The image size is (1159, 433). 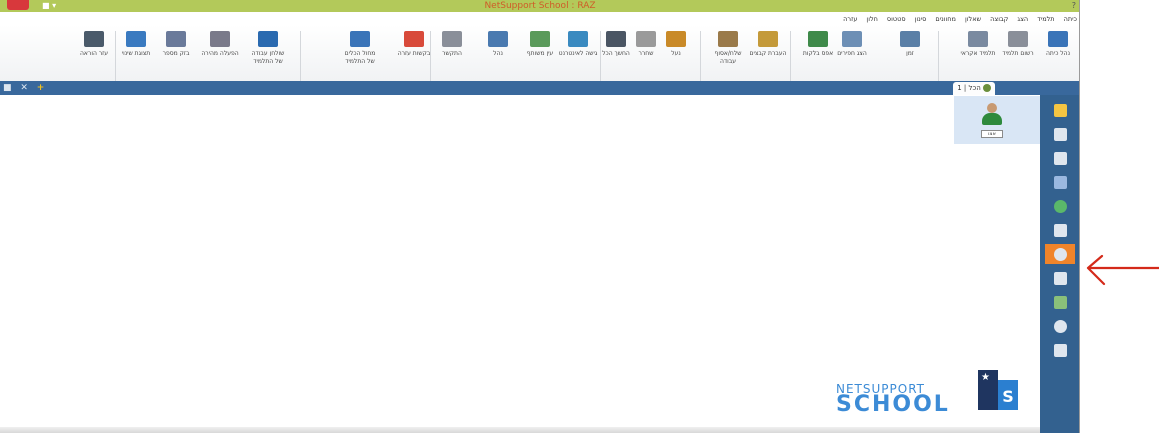 What do you see at coordinates (136, 44) in the screenshot?
I see `change-button: תצוגת שינוי` at bounding box center [136, 44].